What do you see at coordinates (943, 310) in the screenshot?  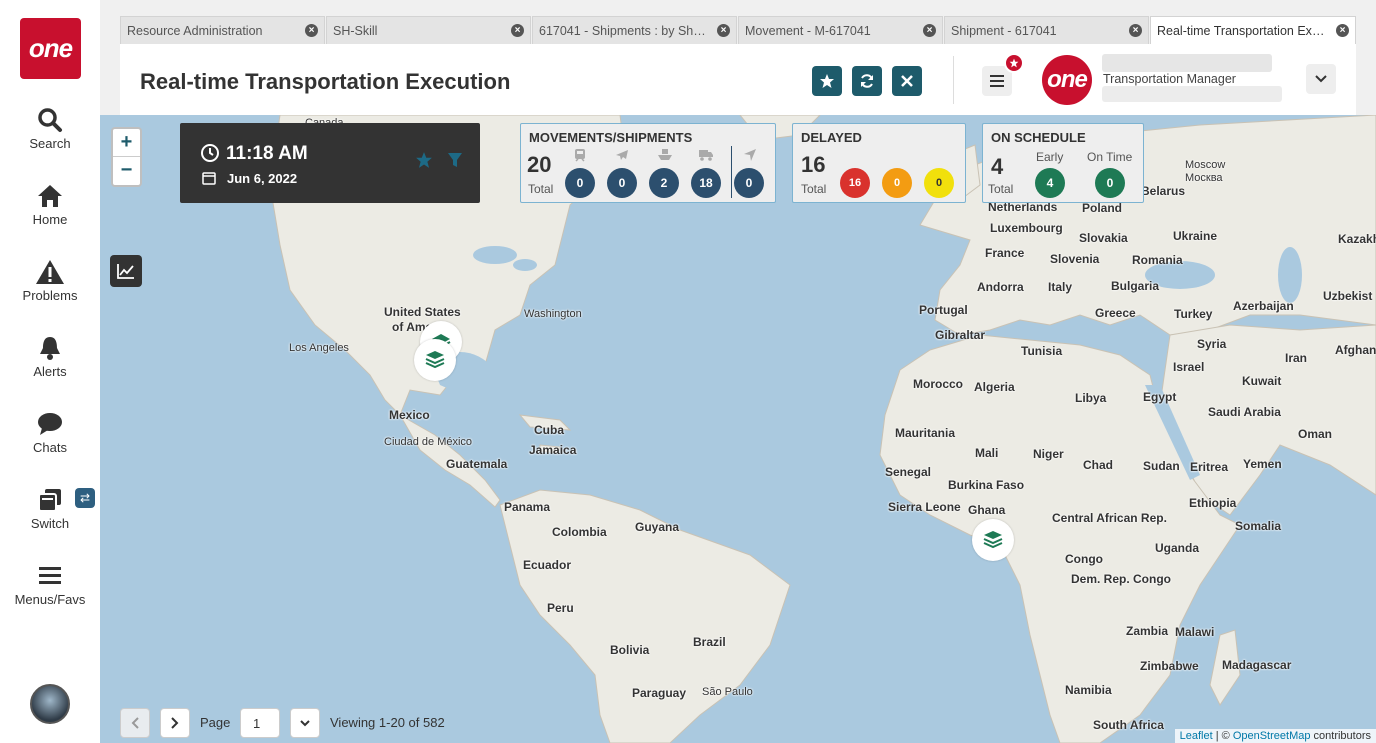 I see `map-label: Portugal` at bounding box center [943, 310].